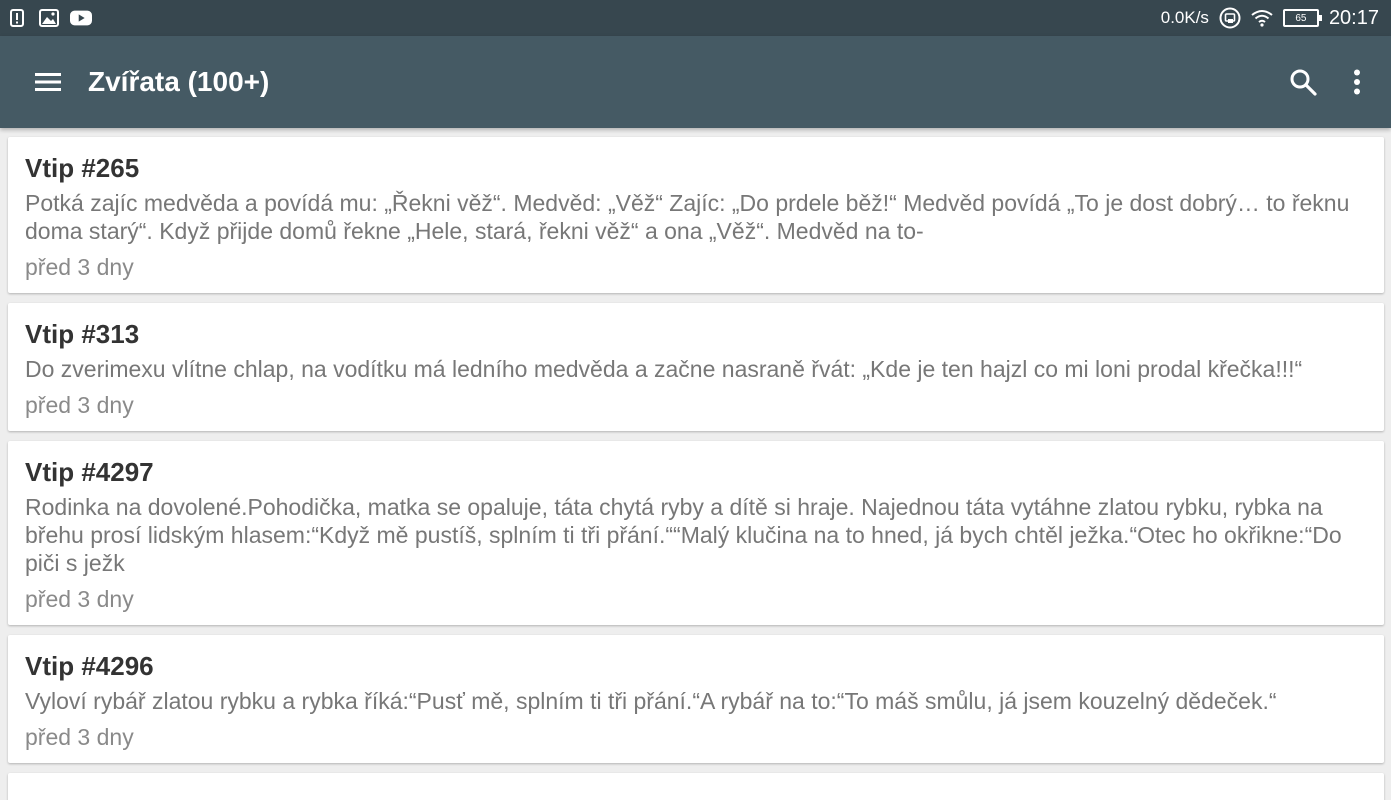 The height and width of the screenshot is (800, 1391). What do you see at coordinates (1230, 18) in the screenshot?
I see `data-saver-icon` at bounding box center [1230, 18].